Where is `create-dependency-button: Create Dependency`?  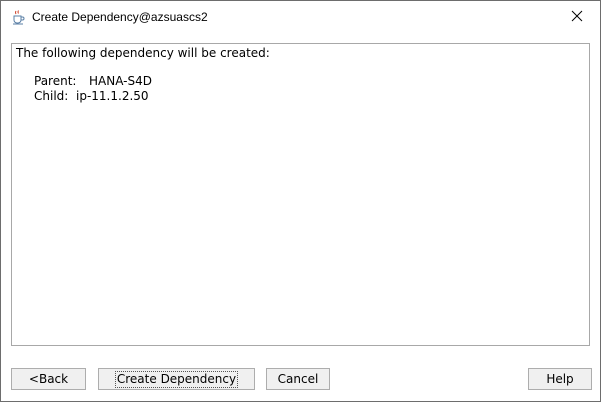 create-dependency-button: Create Dependency is located at coordinates (176, 379).